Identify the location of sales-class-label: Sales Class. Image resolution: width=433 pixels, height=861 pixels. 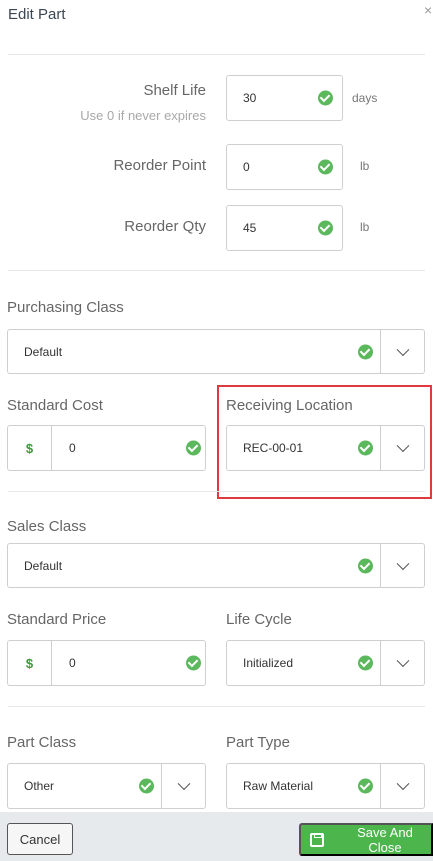
(47, 526).